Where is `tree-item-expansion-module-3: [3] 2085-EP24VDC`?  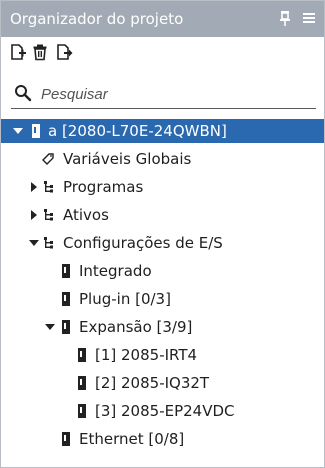
tree-item-expansion-module-3: [3] 2085-EP24VDC is located at coordinates (162, 411).